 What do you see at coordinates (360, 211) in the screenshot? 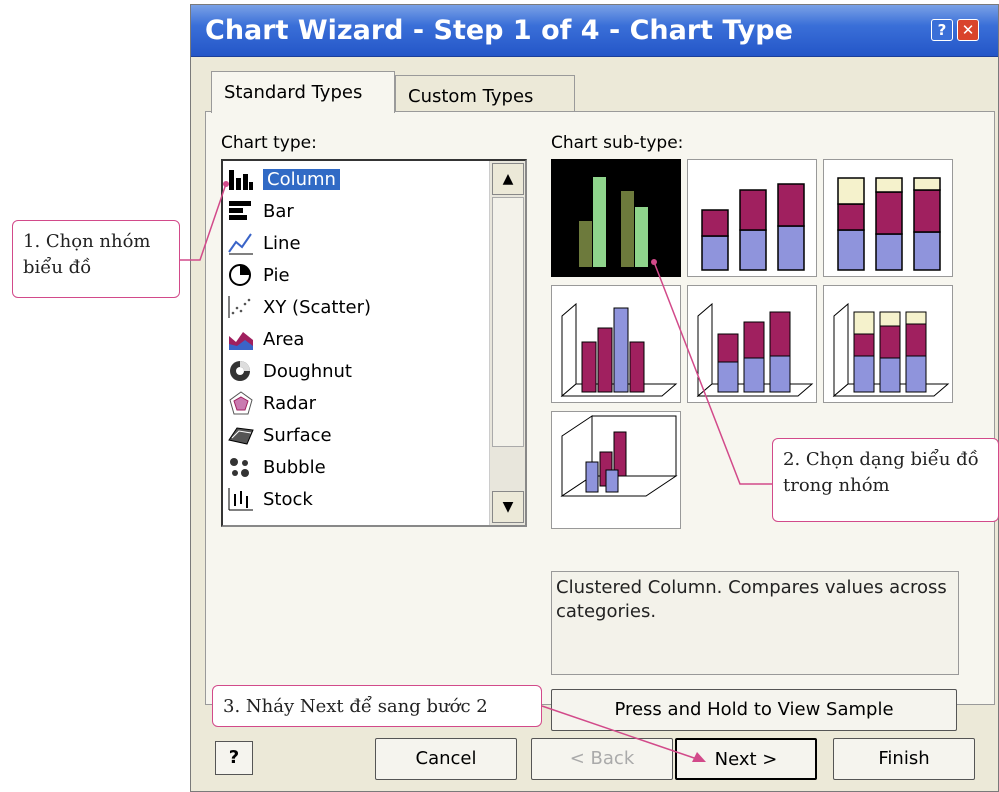
I see `list-item-bar: Bar` at bounding box center [360, 211].